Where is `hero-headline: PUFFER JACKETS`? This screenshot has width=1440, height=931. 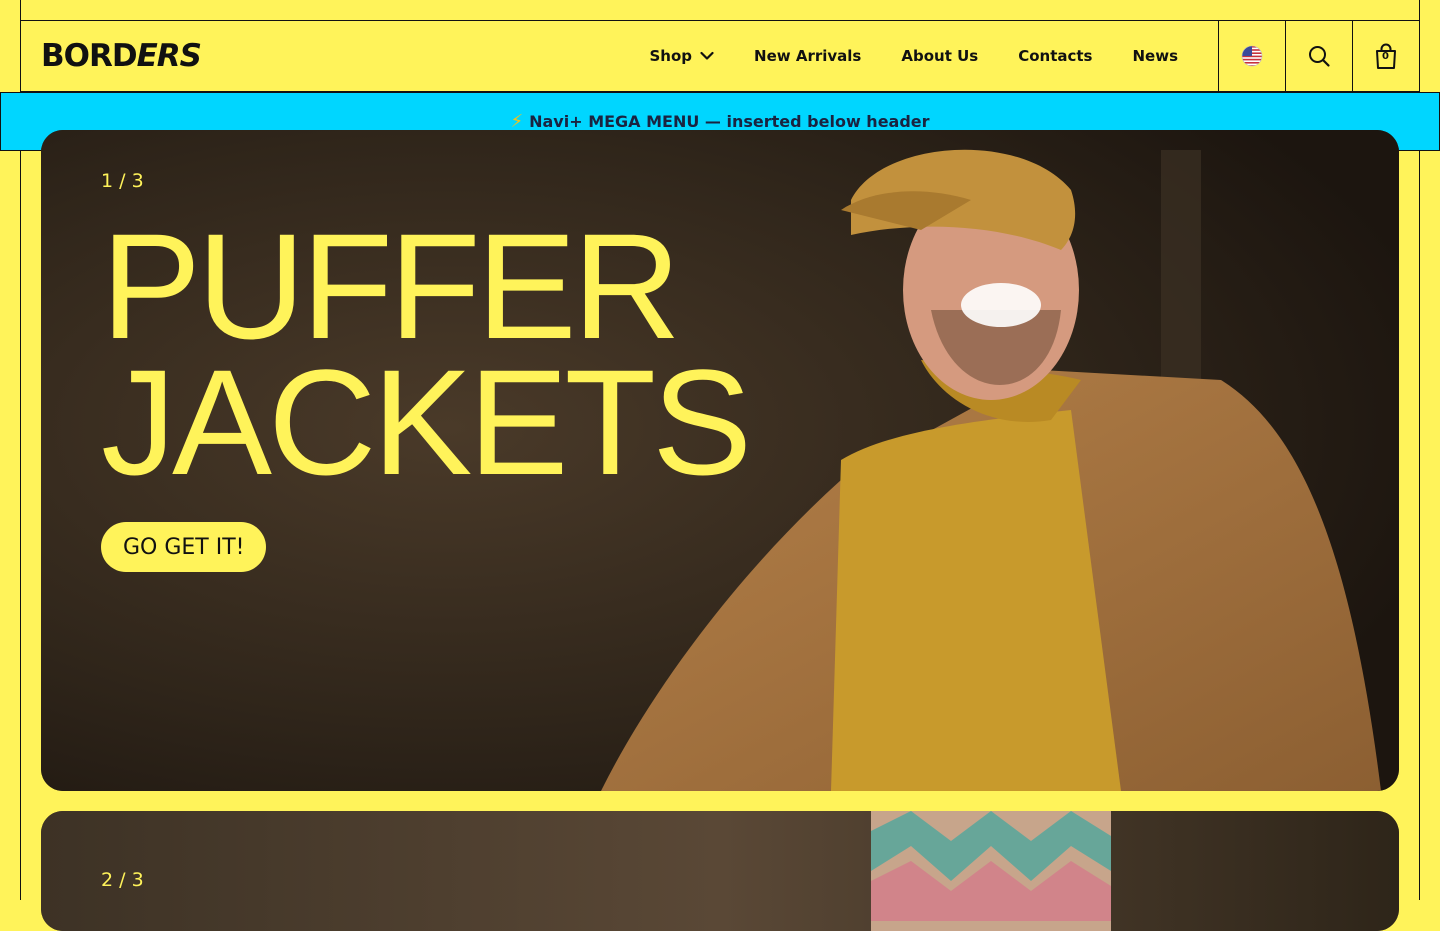
hero-headline: PUFFER JACKETS is located at coordinates (426, 354).